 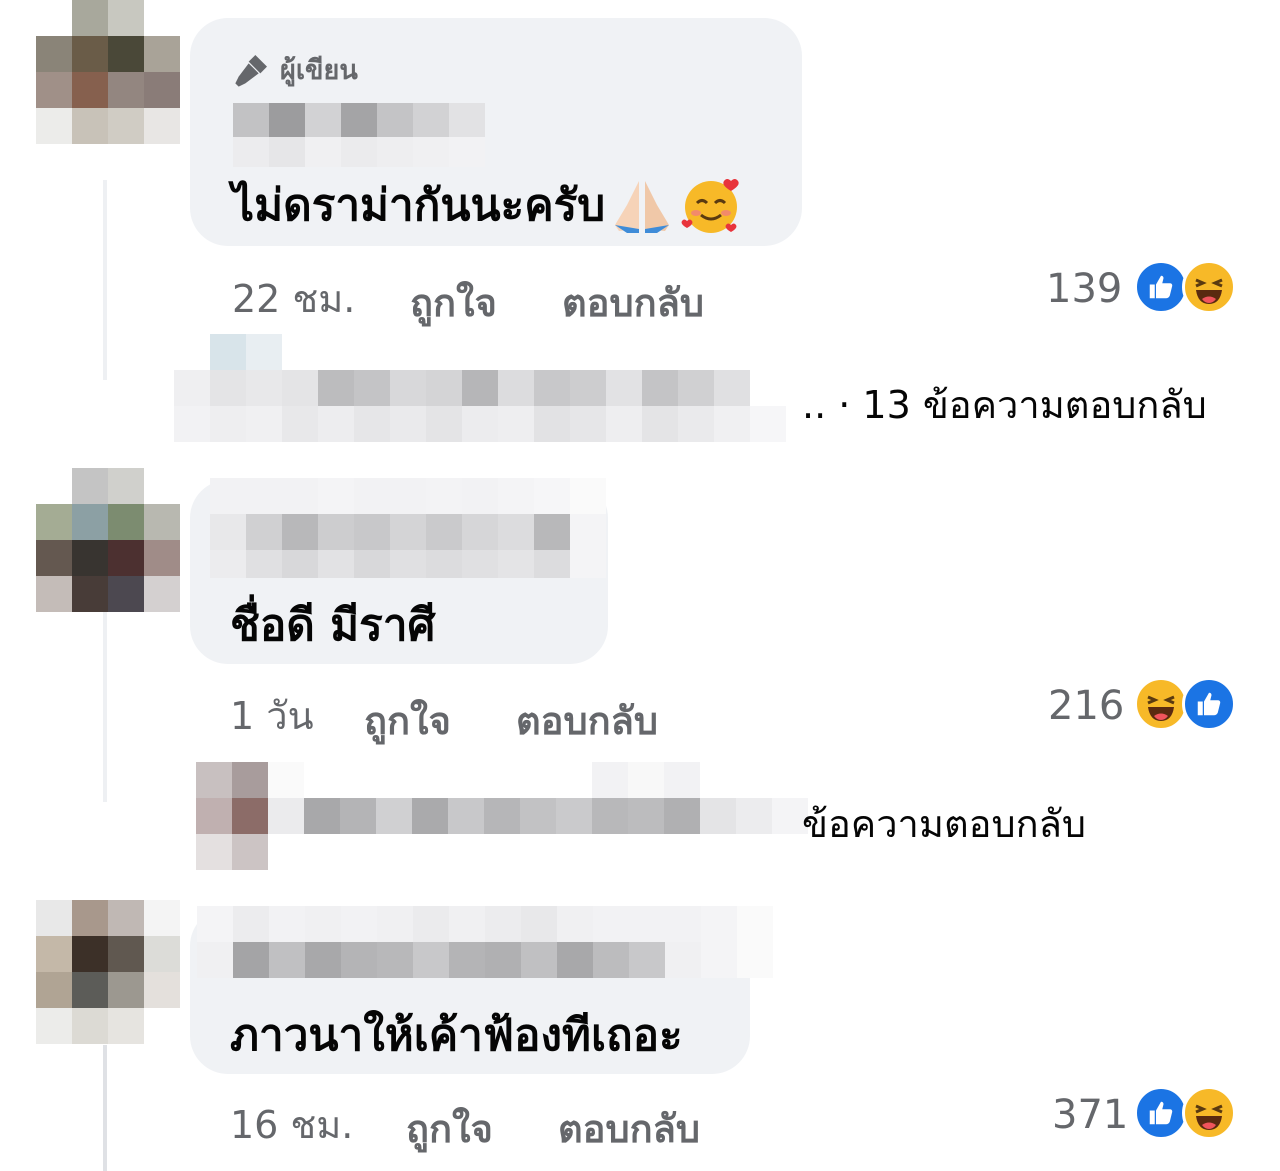 What do you see at coordinates (291, 1124) in the screenshot?
I see `comment-timestamp: 16 ชม.` at bounding box center [291, 1124].